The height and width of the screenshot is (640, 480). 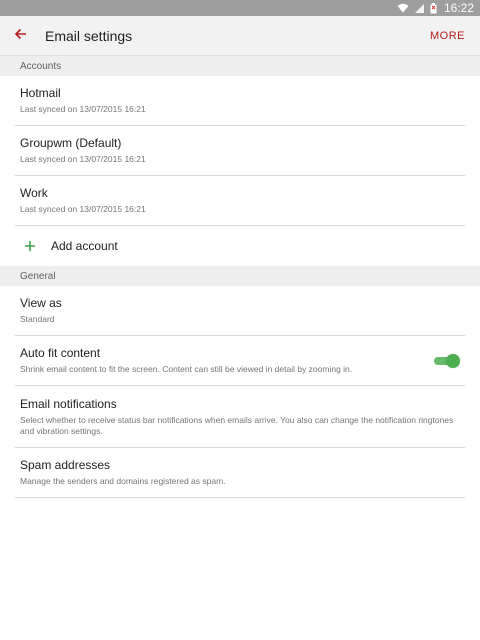 I want to click on account-name: Work, so click(x=34, y=193).